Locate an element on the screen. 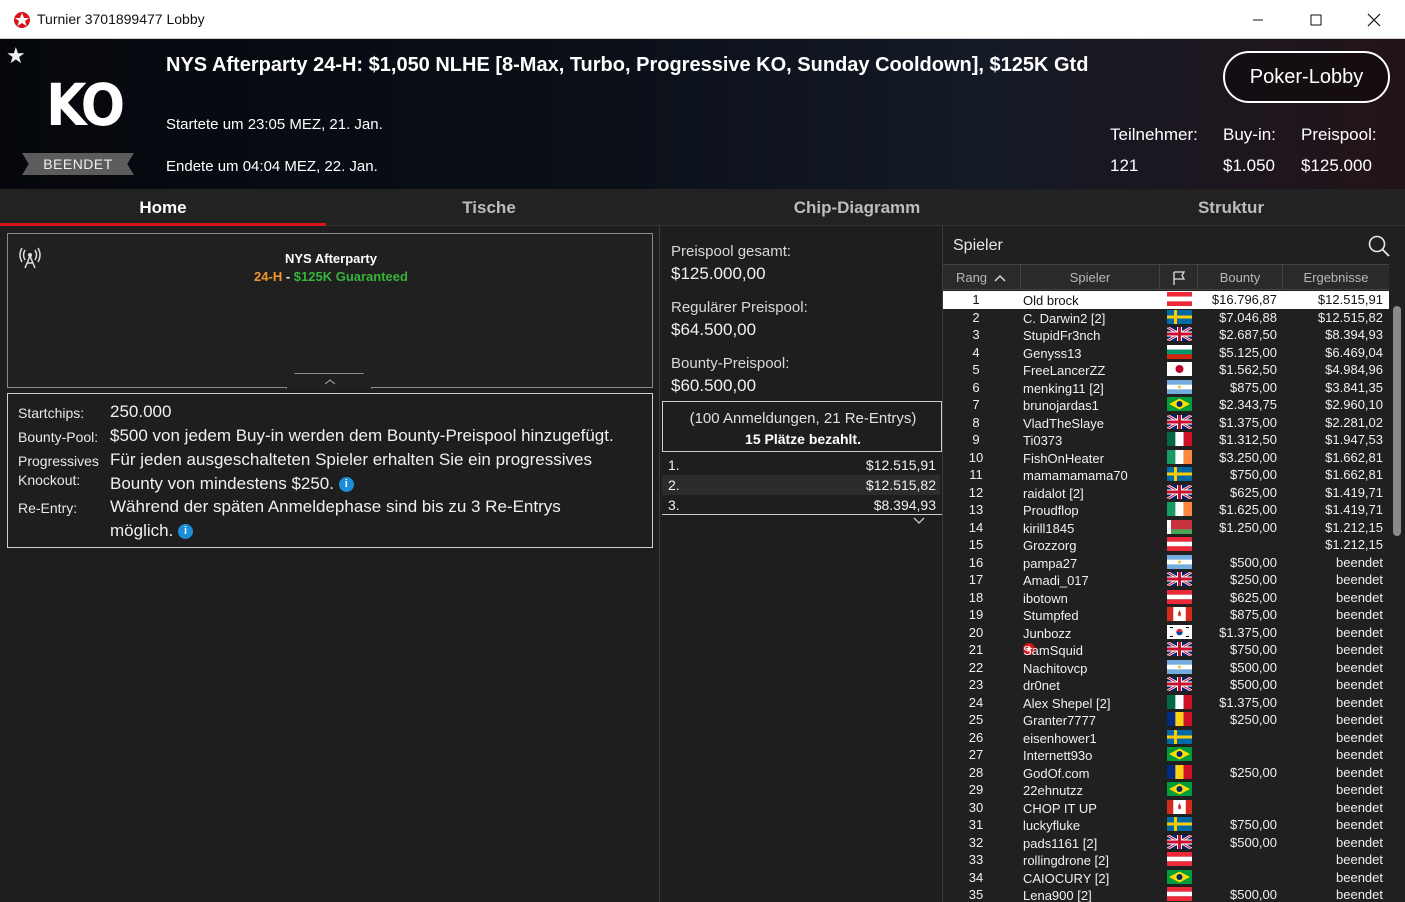  player-rank: 34 is located at coordinates (976, 877).